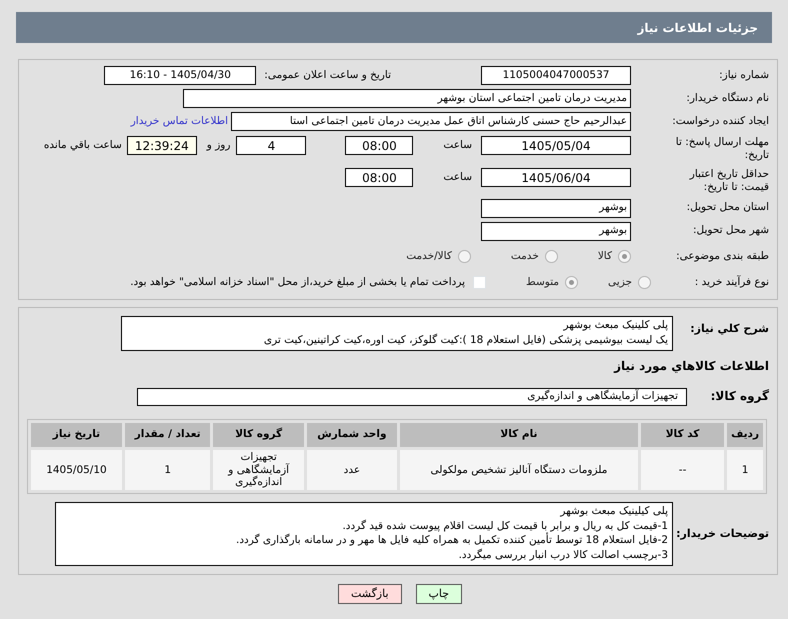  What do you see at coordinates (722, 534) in the screenshot?
I see `field-label: توضیحات خریدار:` at bounding box center [722, 534].